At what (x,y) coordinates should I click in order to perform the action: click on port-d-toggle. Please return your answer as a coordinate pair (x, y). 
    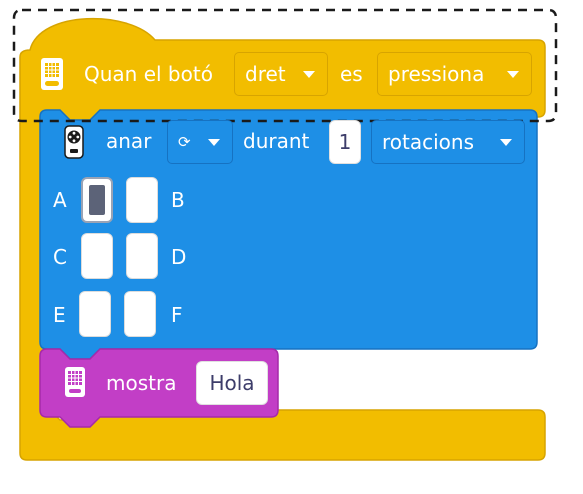
    Looking at the image, I should click on (142, 256).